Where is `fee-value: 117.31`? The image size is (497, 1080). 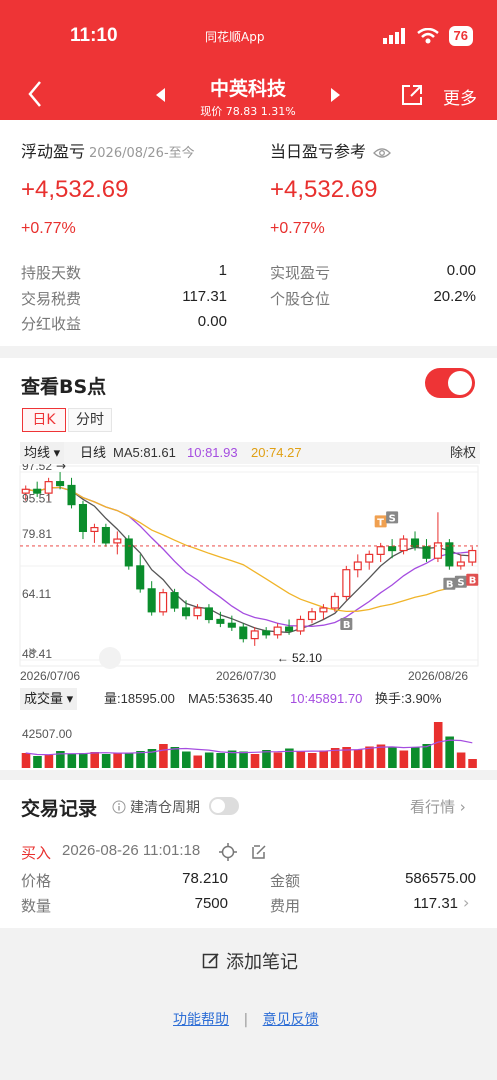
fee-value: 117.31 is located at coordinates (435, 903).